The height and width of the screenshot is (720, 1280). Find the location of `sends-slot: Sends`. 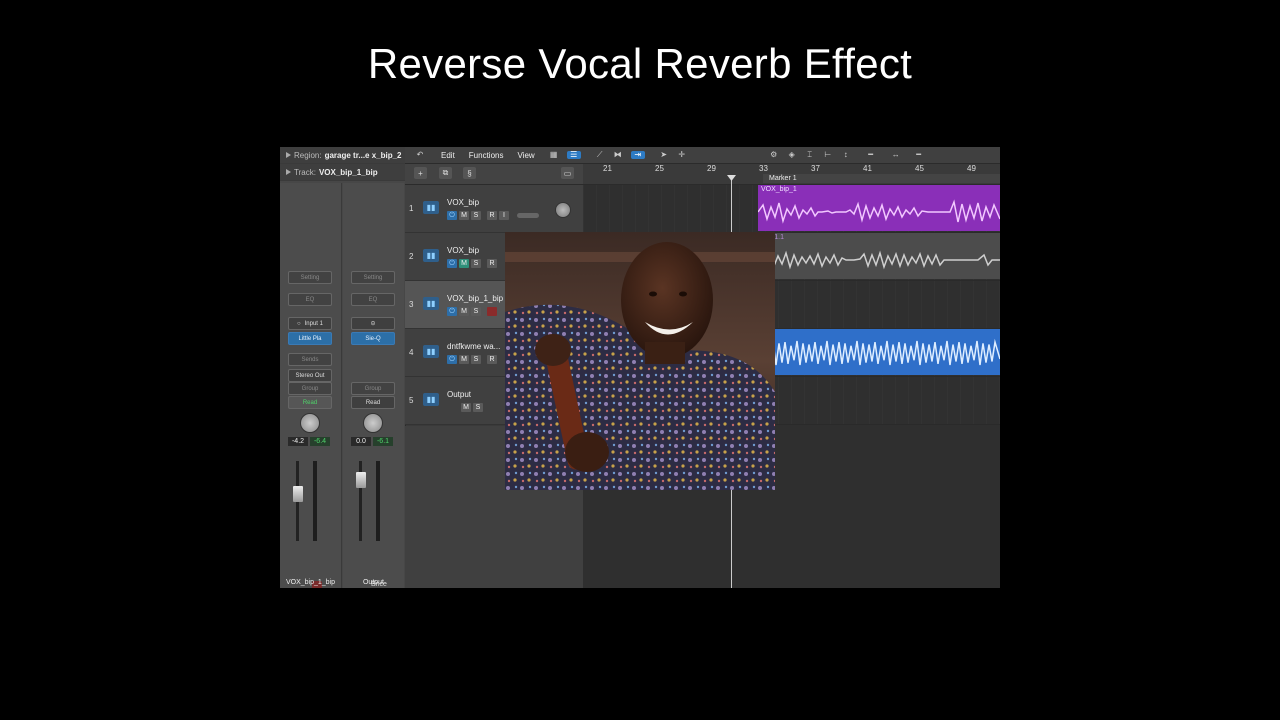

sends-slot: Sends is located at coordinates (310, 359).